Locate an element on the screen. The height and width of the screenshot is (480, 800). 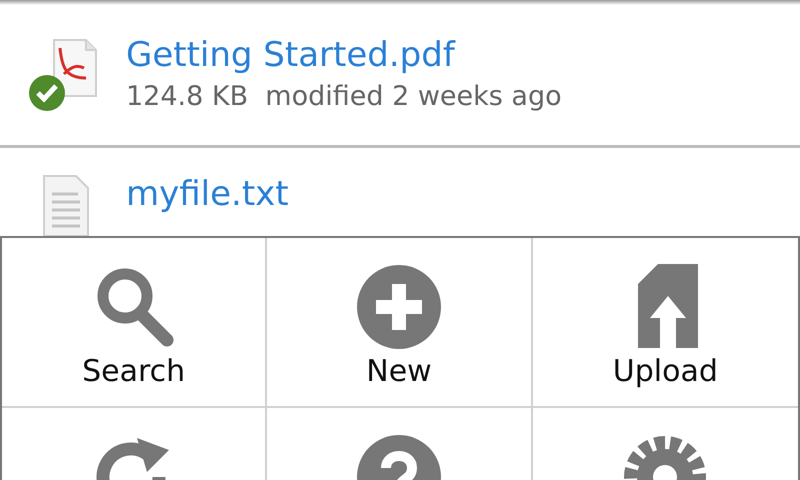
file-details: 124.8 KB modified 2 weeks ago is located at coordinates (344, 97).